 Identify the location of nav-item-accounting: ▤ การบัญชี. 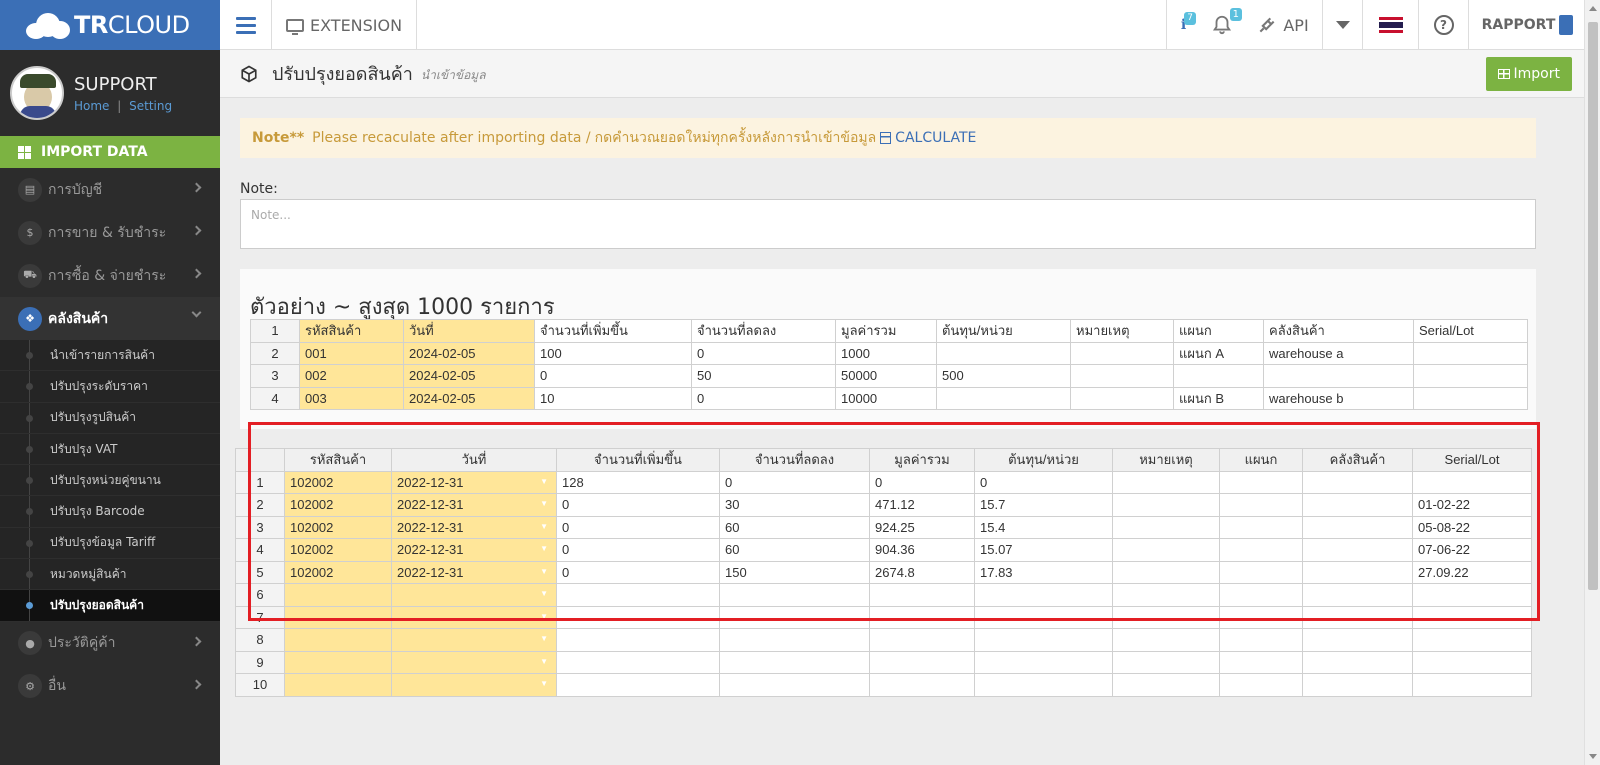
(110, 189).